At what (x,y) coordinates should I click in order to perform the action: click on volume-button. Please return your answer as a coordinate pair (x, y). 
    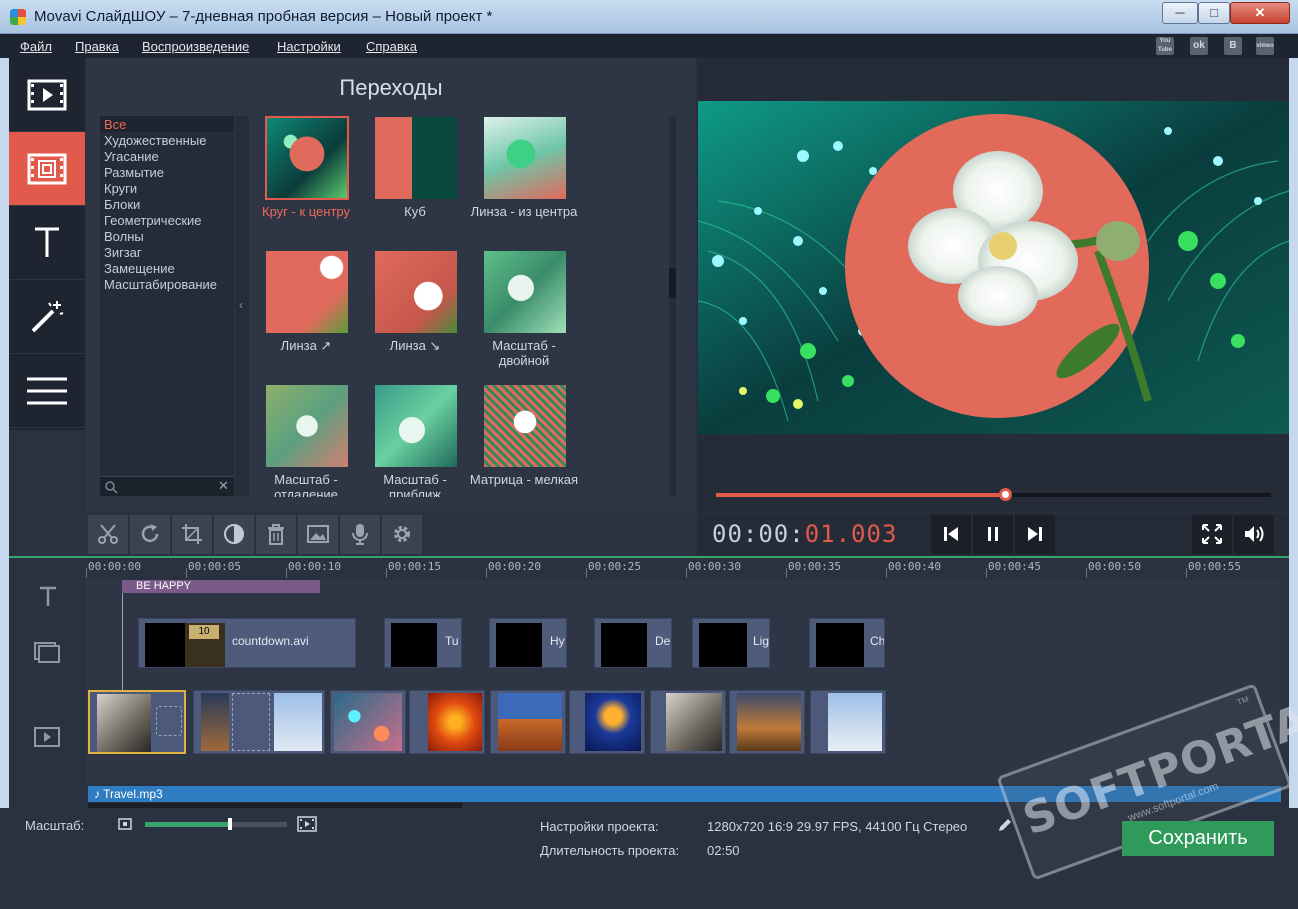
    Looking at the image, I should click on (1254, 534).